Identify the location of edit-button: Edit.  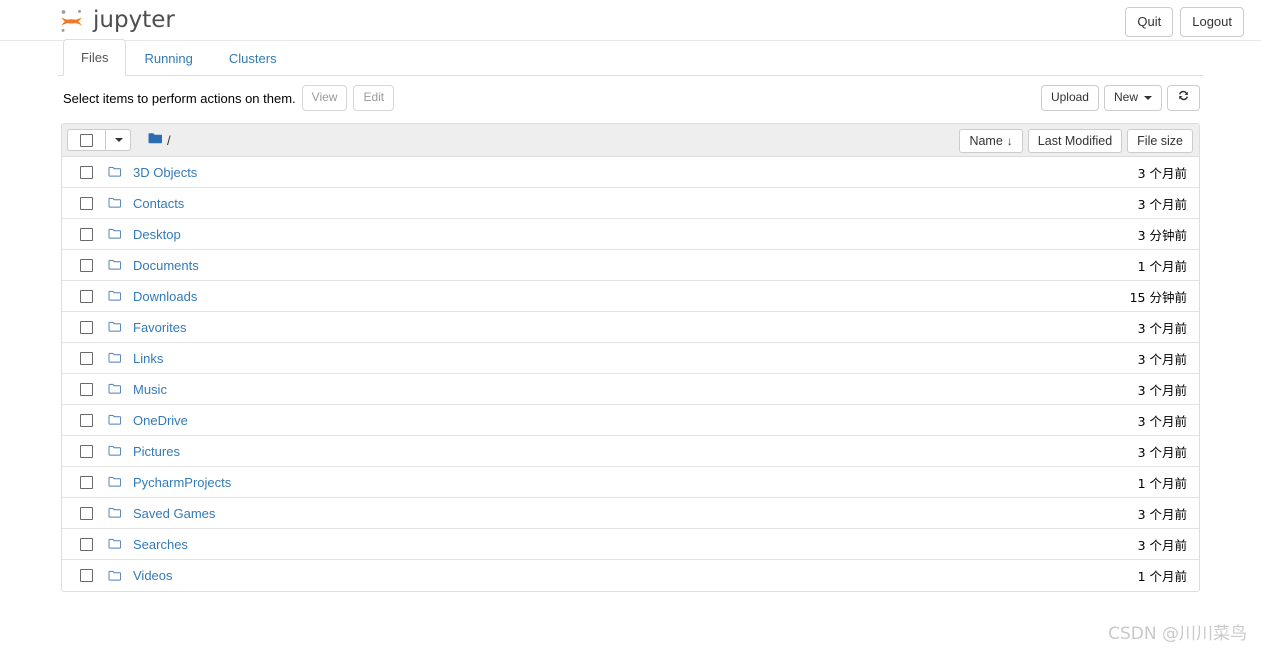
(374, 98).